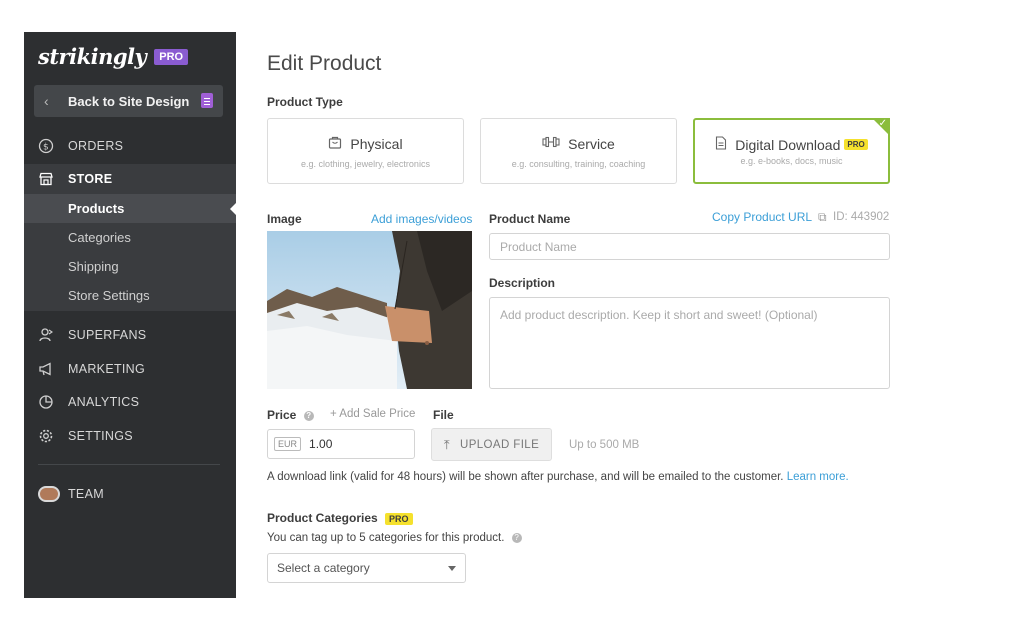  Describe the element at coordinates (689, 246) in the screenshot. I see `product-name-input: Product Name` at that location.